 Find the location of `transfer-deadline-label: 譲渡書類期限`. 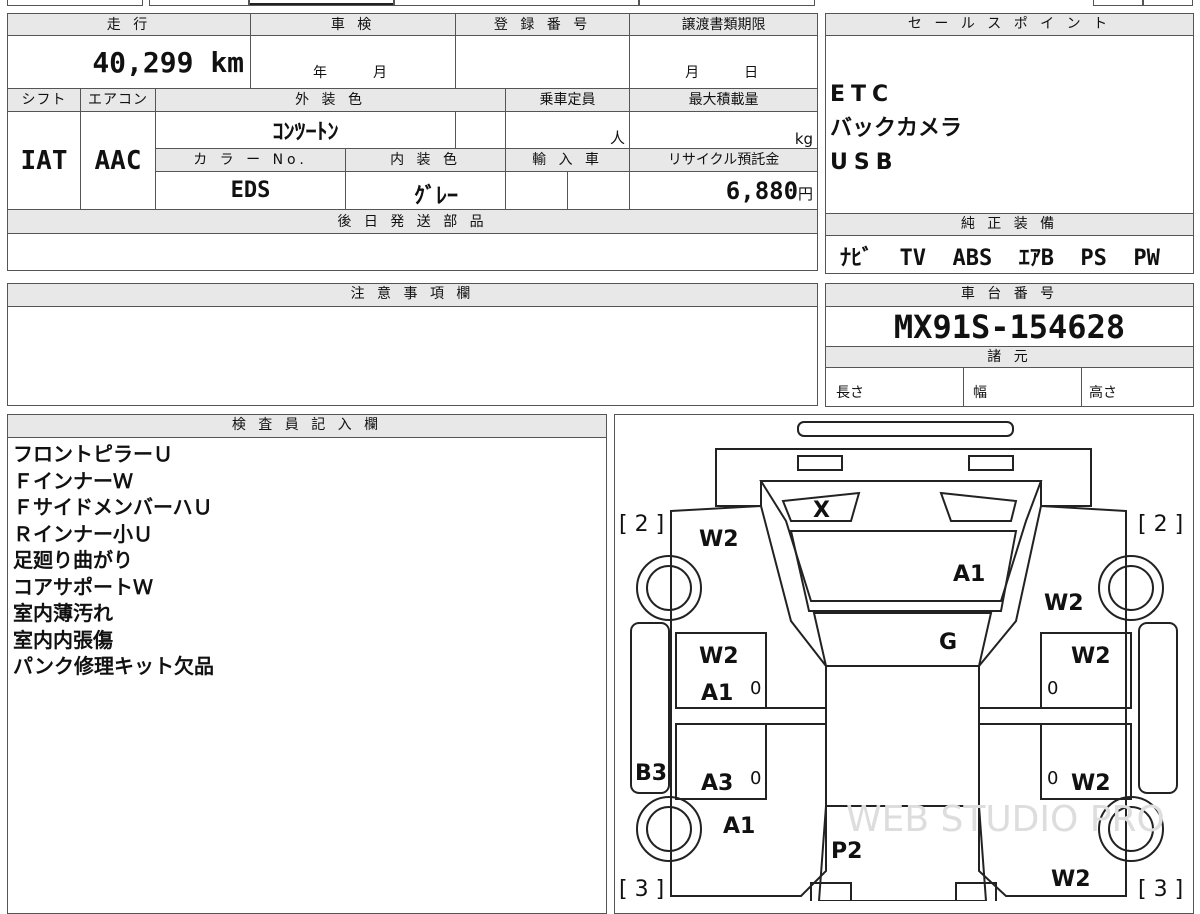

transfer-deadline-label: 譲渡書類期限 is located at coordinates (724, 24).